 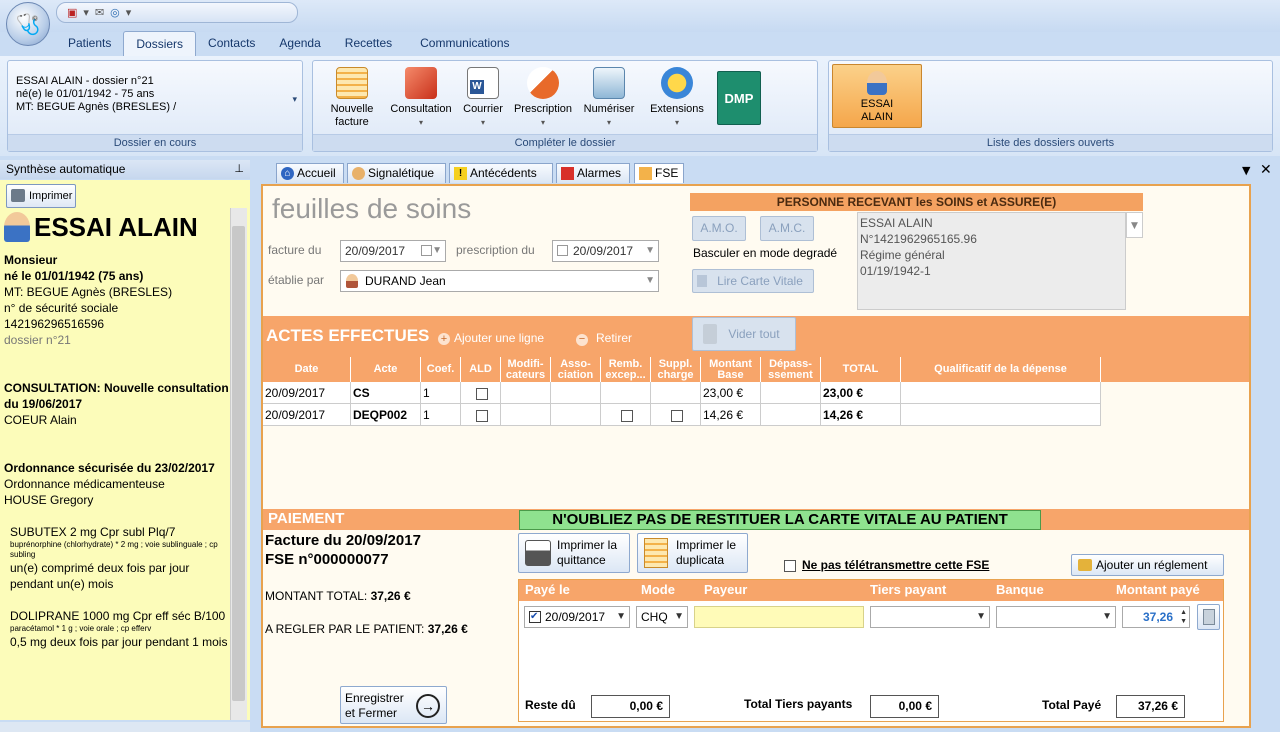 What do you see at coordinates (593, 173) in the screenshot?
I see `tab-alarmes: Alarmes` at bounding box center [593, 173].